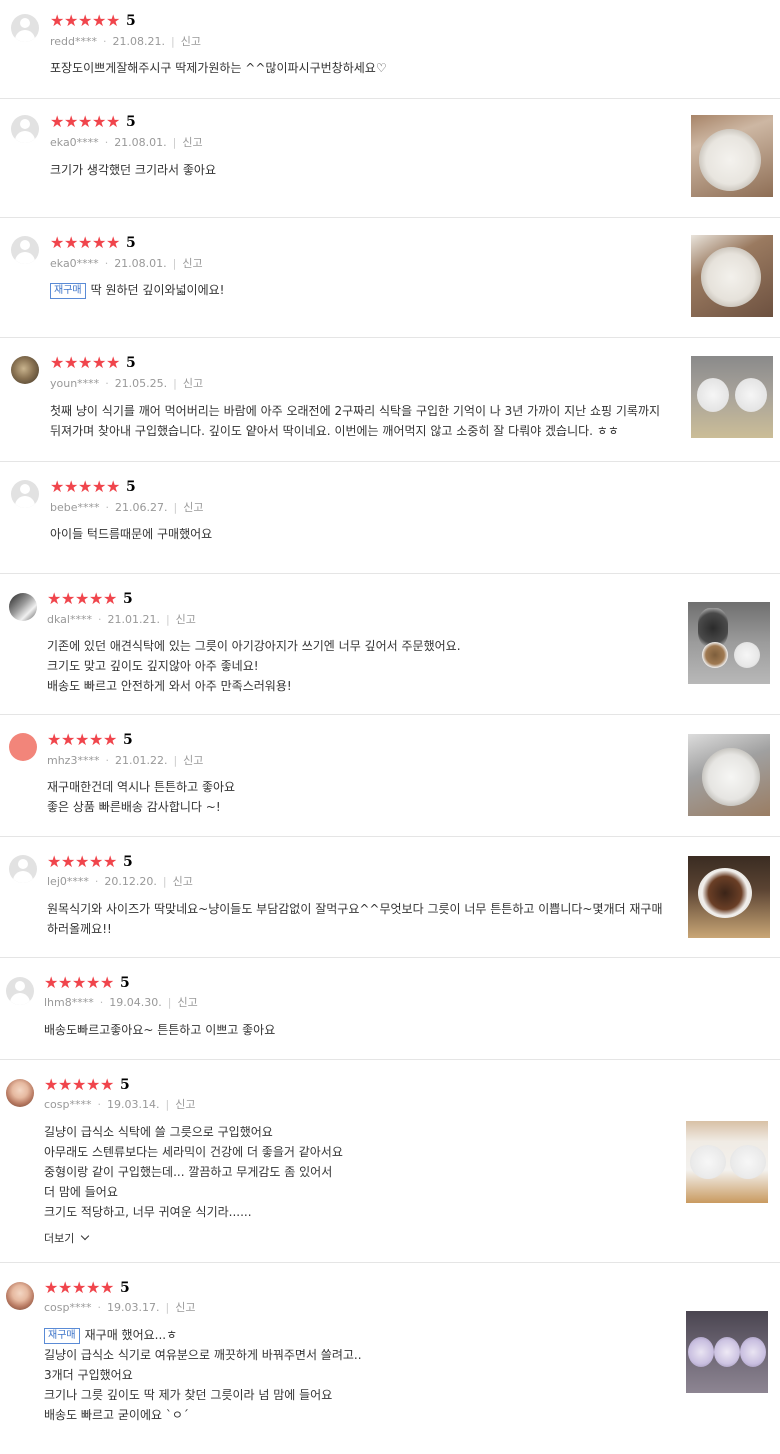  I want to click on review-line: 3개더 구입했어요, so click(88, 1375).